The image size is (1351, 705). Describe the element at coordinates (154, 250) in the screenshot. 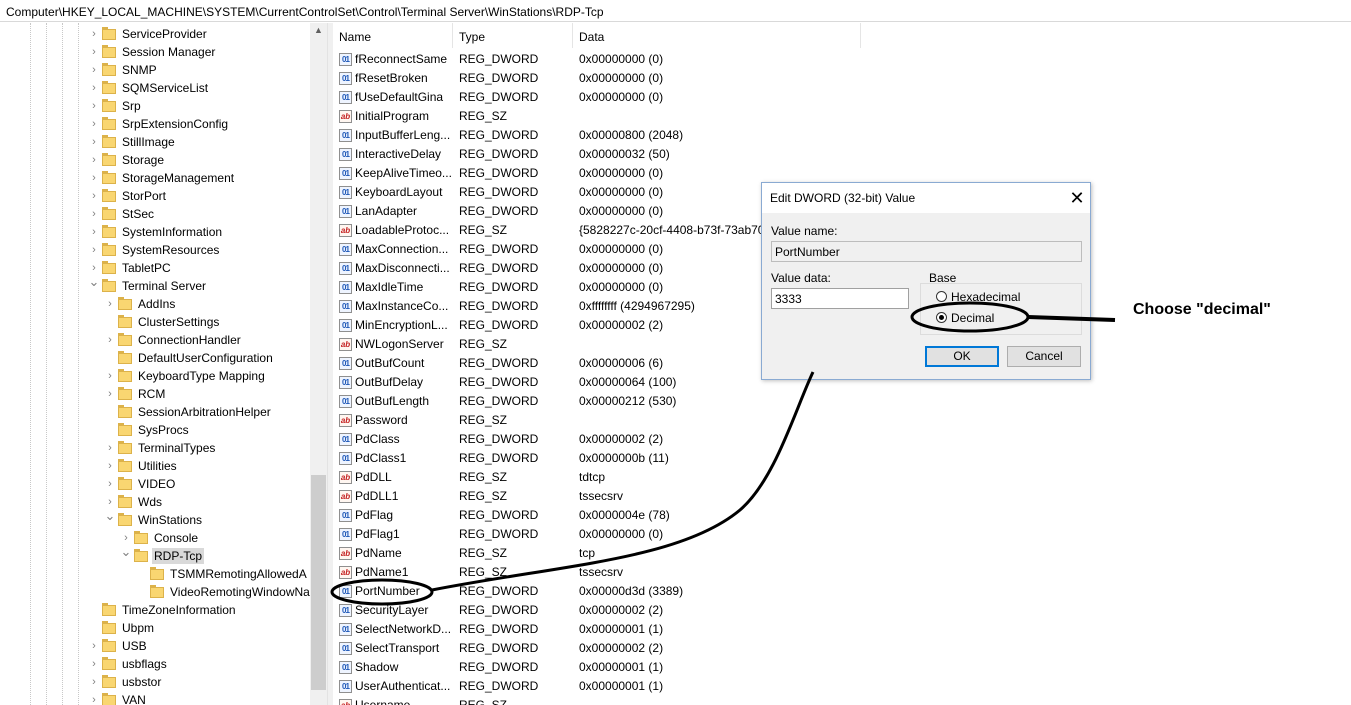

I see `tree-item: › SystemResources` at that location.